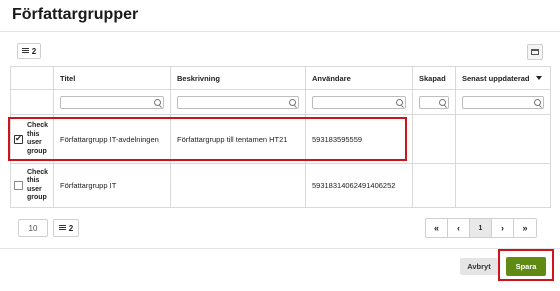 This screenshot has height=291, width=560. I want to click on filter-titel-input, so click(112, 102).